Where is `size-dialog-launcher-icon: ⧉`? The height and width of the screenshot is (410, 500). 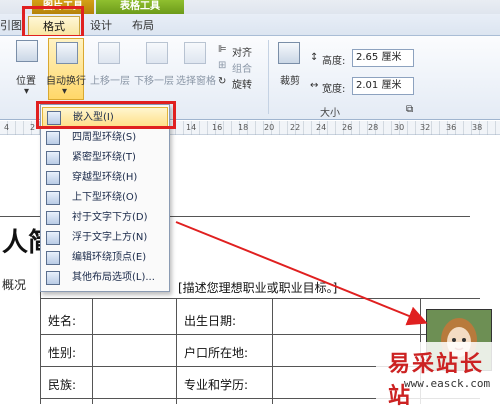 size-dialog-launcher-icon: ⧉ is located at coordinates (409, 109).